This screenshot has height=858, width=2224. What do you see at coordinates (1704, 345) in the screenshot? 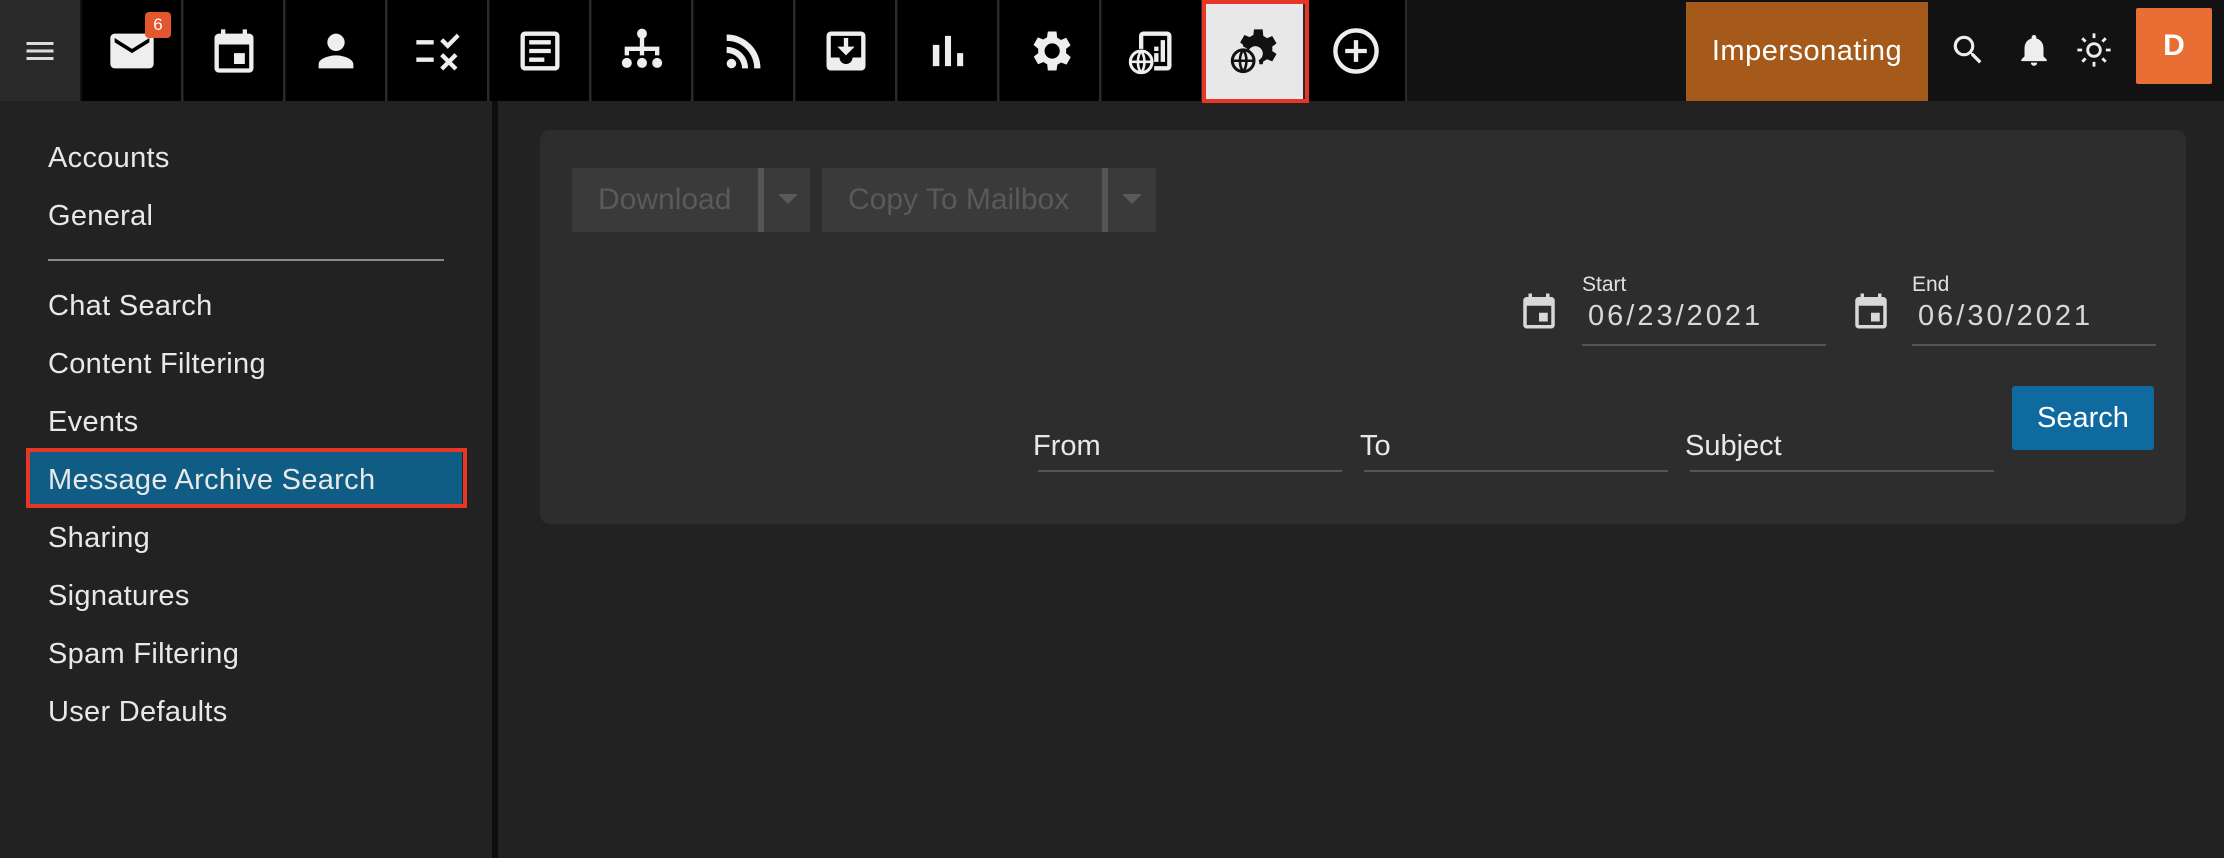
I see `start-date-underline` at bounding box center [1704, 345].